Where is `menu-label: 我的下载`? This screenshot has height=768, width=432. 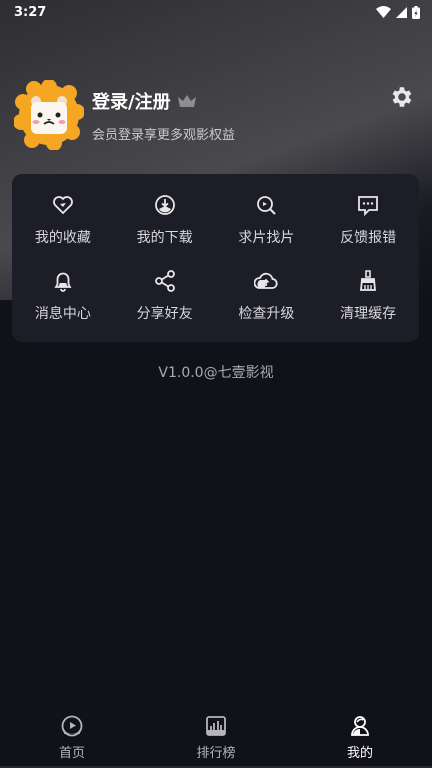
menu-label: 我的下载 is located at coordinates (164, 238).